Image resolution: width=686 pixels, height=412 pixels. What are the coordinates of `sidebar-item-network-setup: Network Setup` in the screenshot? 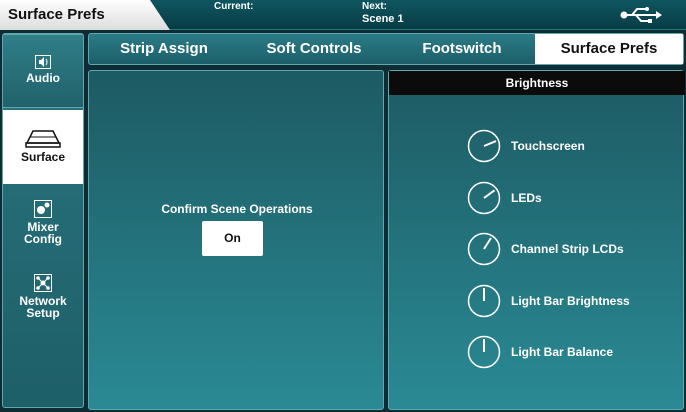 It's located at (43, 297).